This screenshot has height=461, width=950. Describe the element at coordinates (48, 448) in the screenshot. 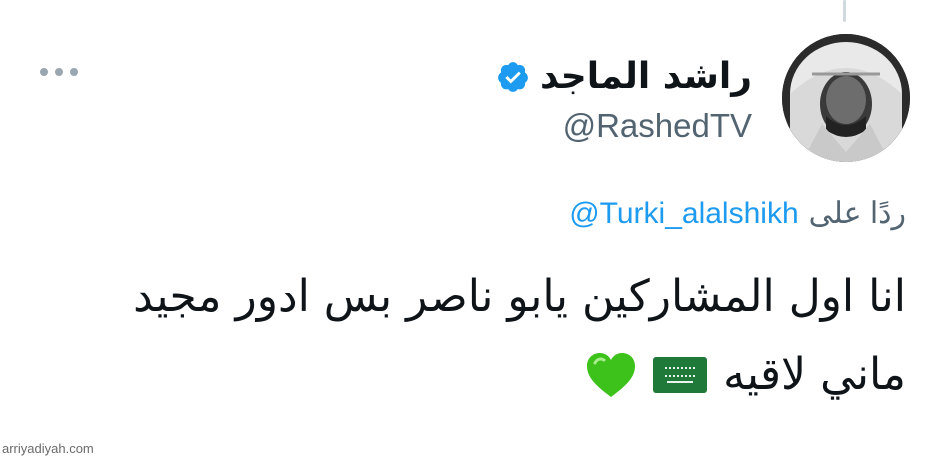

I see `watermark: arriyadiyah.com` at that location.